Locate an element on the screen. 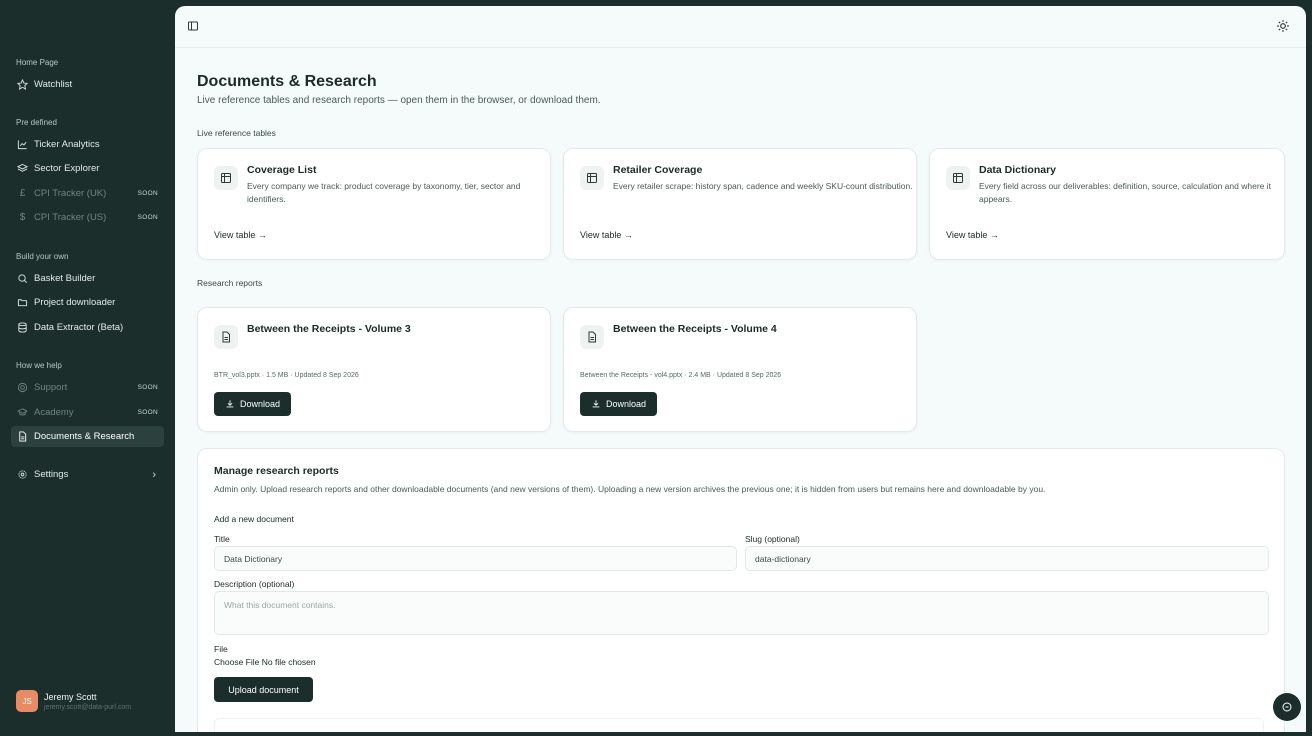  section-label-live-tables: Live reference tables is located at coordinates (236, 133).